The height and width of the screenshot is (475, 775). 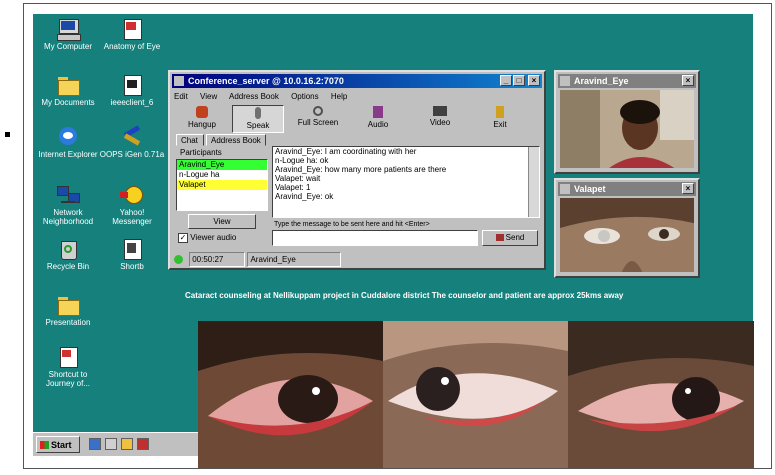 I want to click on desktop-icon-shortb: Shortb, so click(x=132, y=254).